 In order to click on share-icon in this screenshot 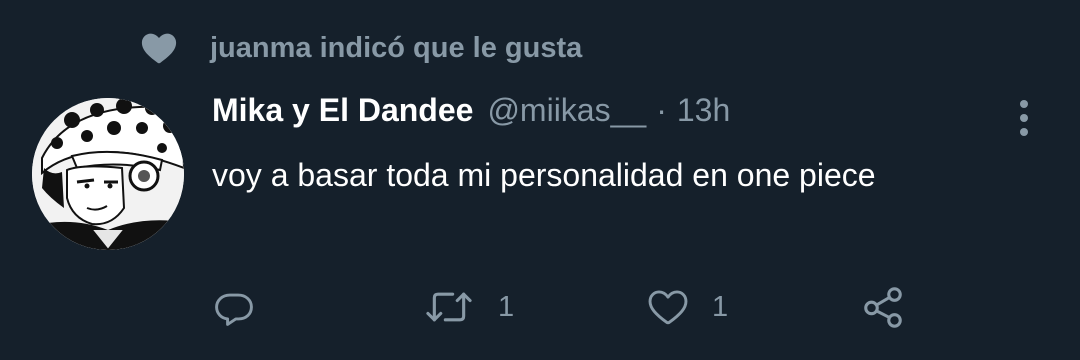, I will do `click(883, 307)`.